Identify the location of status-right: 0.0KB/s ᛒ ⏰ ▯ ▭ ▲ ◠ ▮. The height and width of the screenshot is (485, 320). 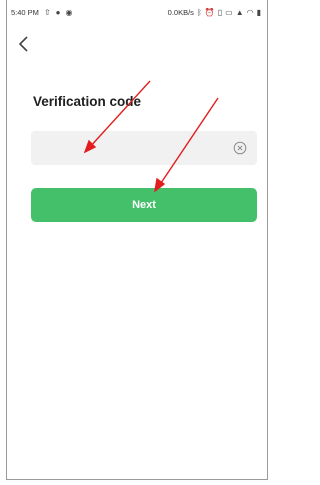
(214, 12).